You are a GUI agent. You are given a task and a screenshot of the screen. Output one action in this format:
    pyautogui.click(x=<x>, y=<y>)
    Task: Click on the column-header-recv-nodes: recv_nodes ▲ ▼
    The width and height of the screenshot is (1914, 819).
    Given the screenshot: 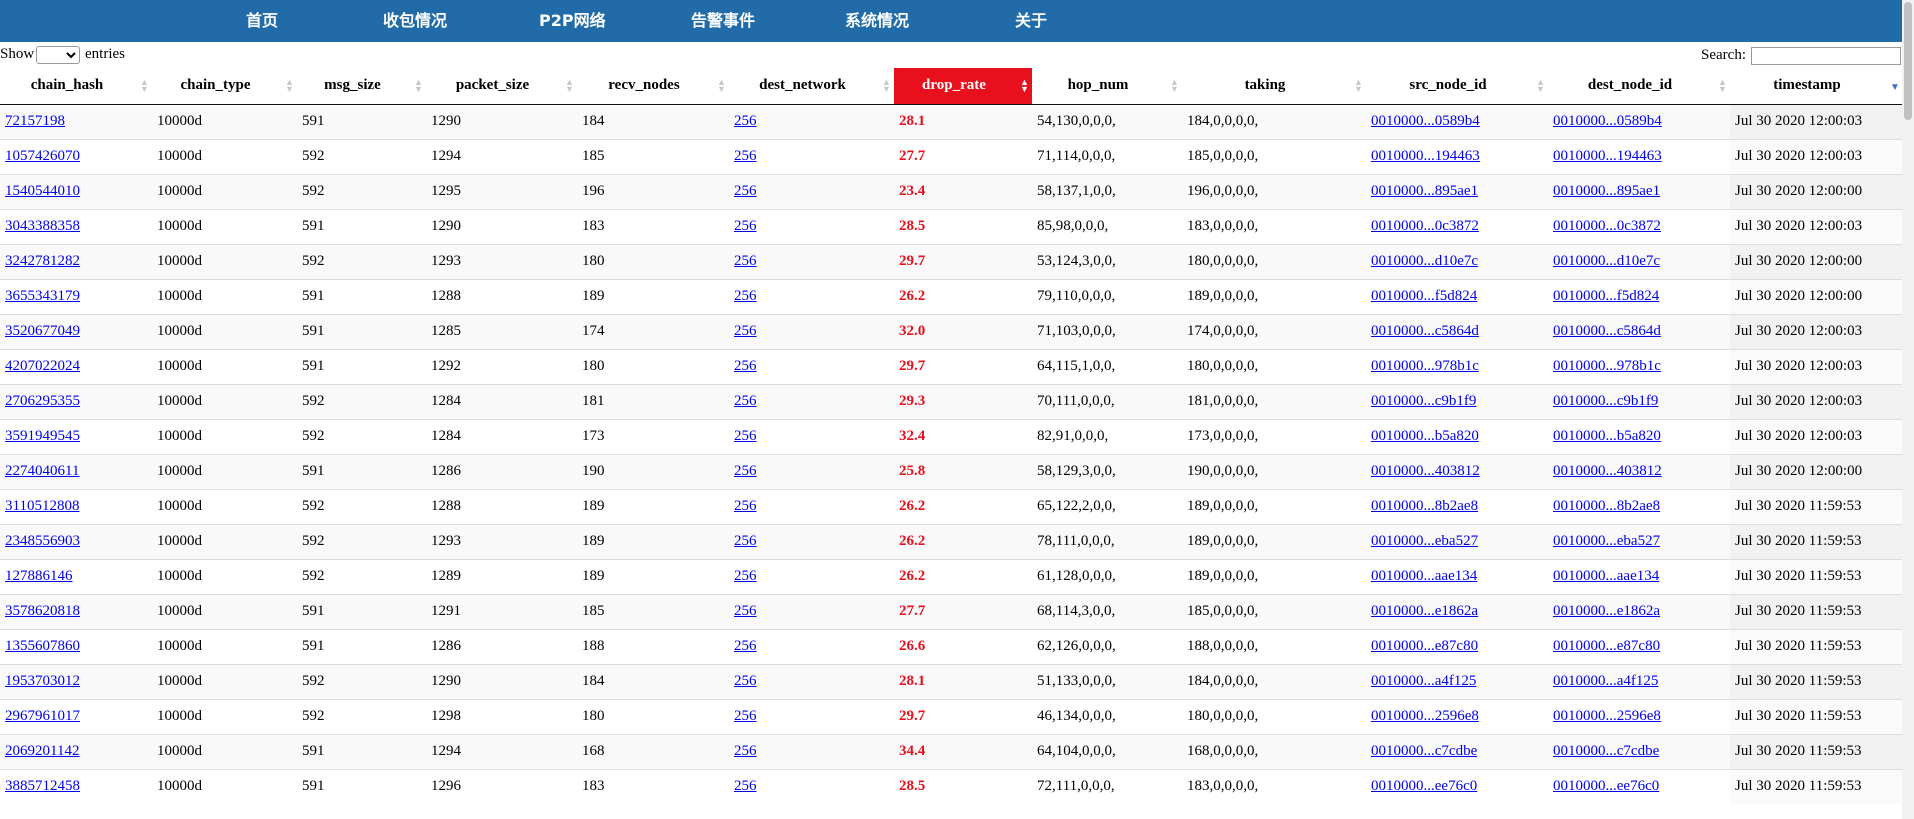 What is the action you would take?
    pyautogui.click(x=653, y=86)
    